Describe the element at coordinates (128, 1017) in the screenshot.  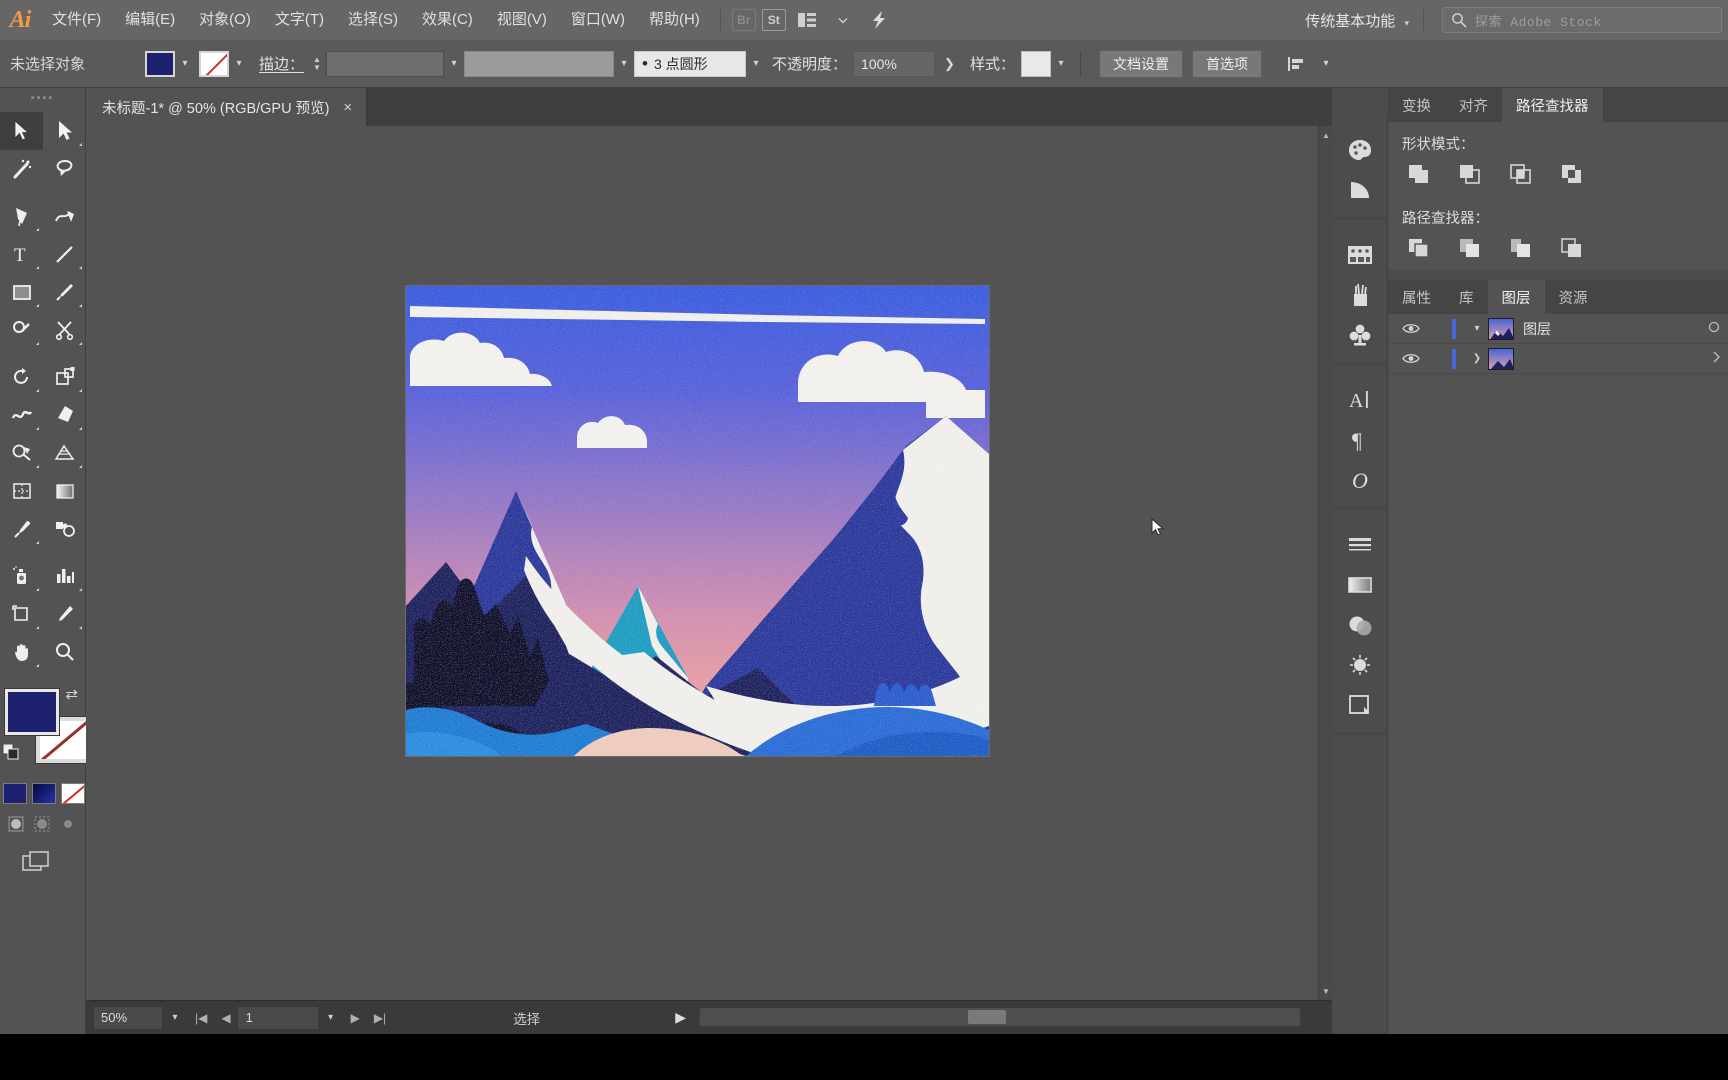
I see `zoom-level-input: 50%` at that location.